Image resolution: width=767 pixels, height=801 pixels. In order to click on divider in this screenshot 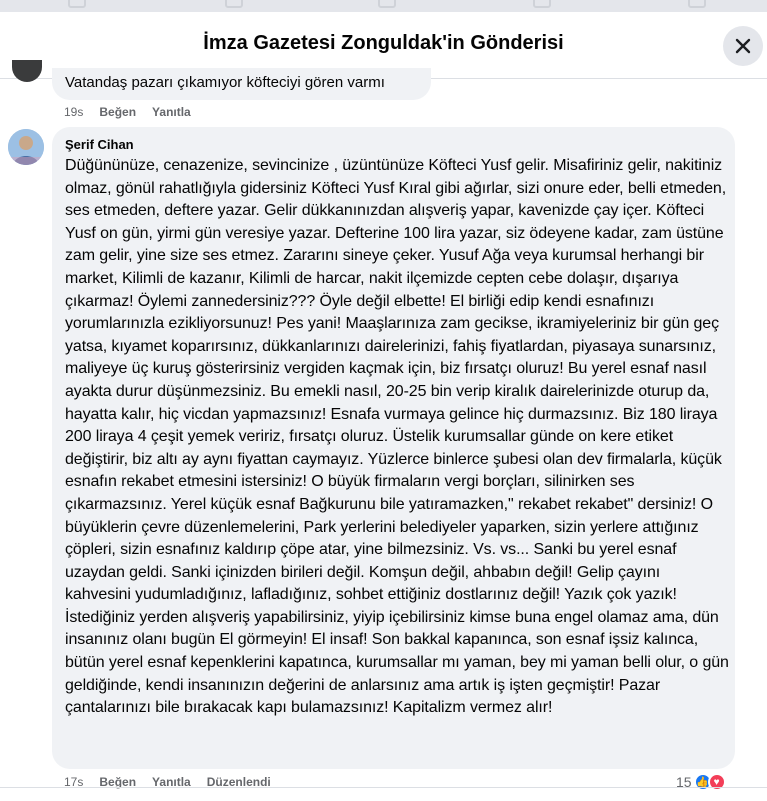, I will do `click(383, 787)`.